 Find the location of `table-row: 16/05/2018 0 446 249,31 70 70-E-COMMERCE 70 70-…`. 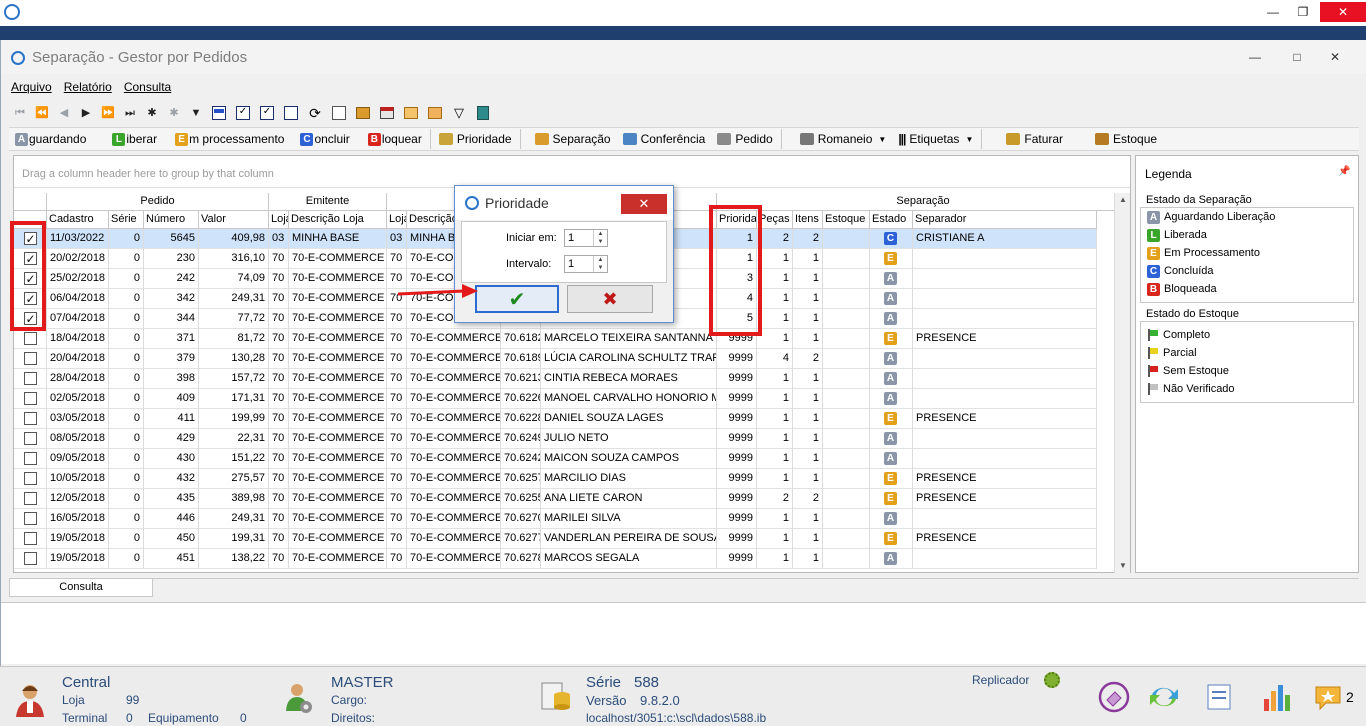

table-row: 16/05/2018 0 446 249,31 70 70-E-COMMERCE 70 70-… is located at coordinates (555, 519).